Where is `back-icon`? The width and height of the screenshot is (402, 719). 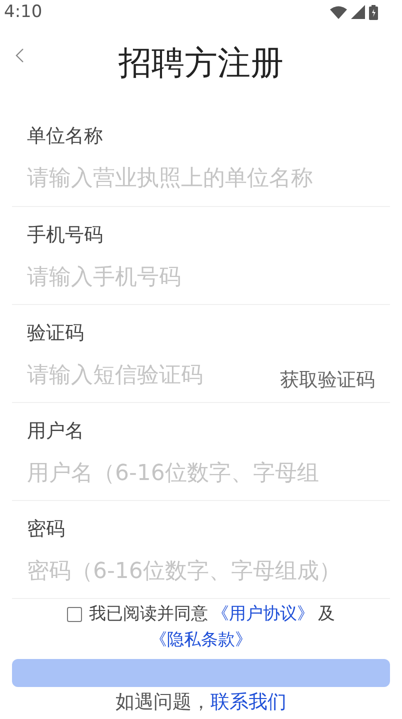 back-icon is located at coordinates (19, 55).